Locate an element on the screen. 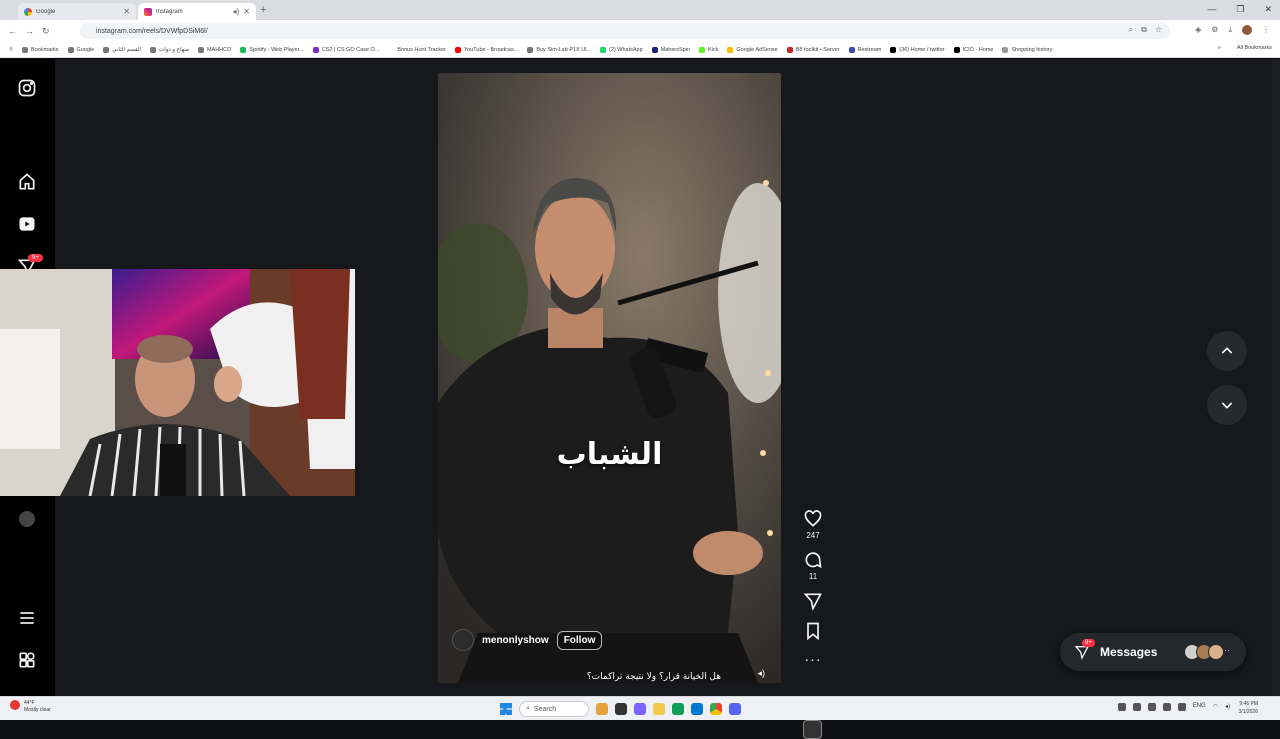 Image resolution: width=1280 pixels, height=739 pixels. forward-icon: → is located at coordinates (29, 31).